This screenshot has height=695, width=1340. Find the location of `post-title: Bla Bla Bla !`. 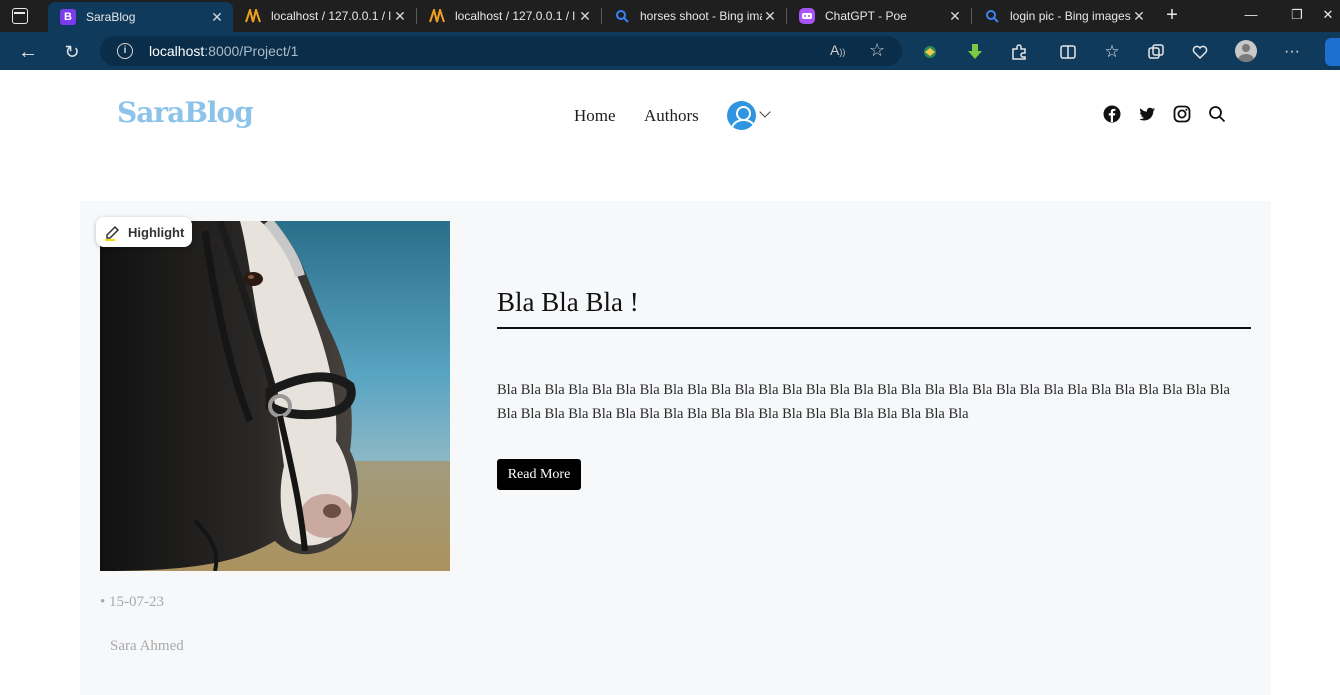

post-title: Bla Bla Bla ! is located at coordinates (568, 302).